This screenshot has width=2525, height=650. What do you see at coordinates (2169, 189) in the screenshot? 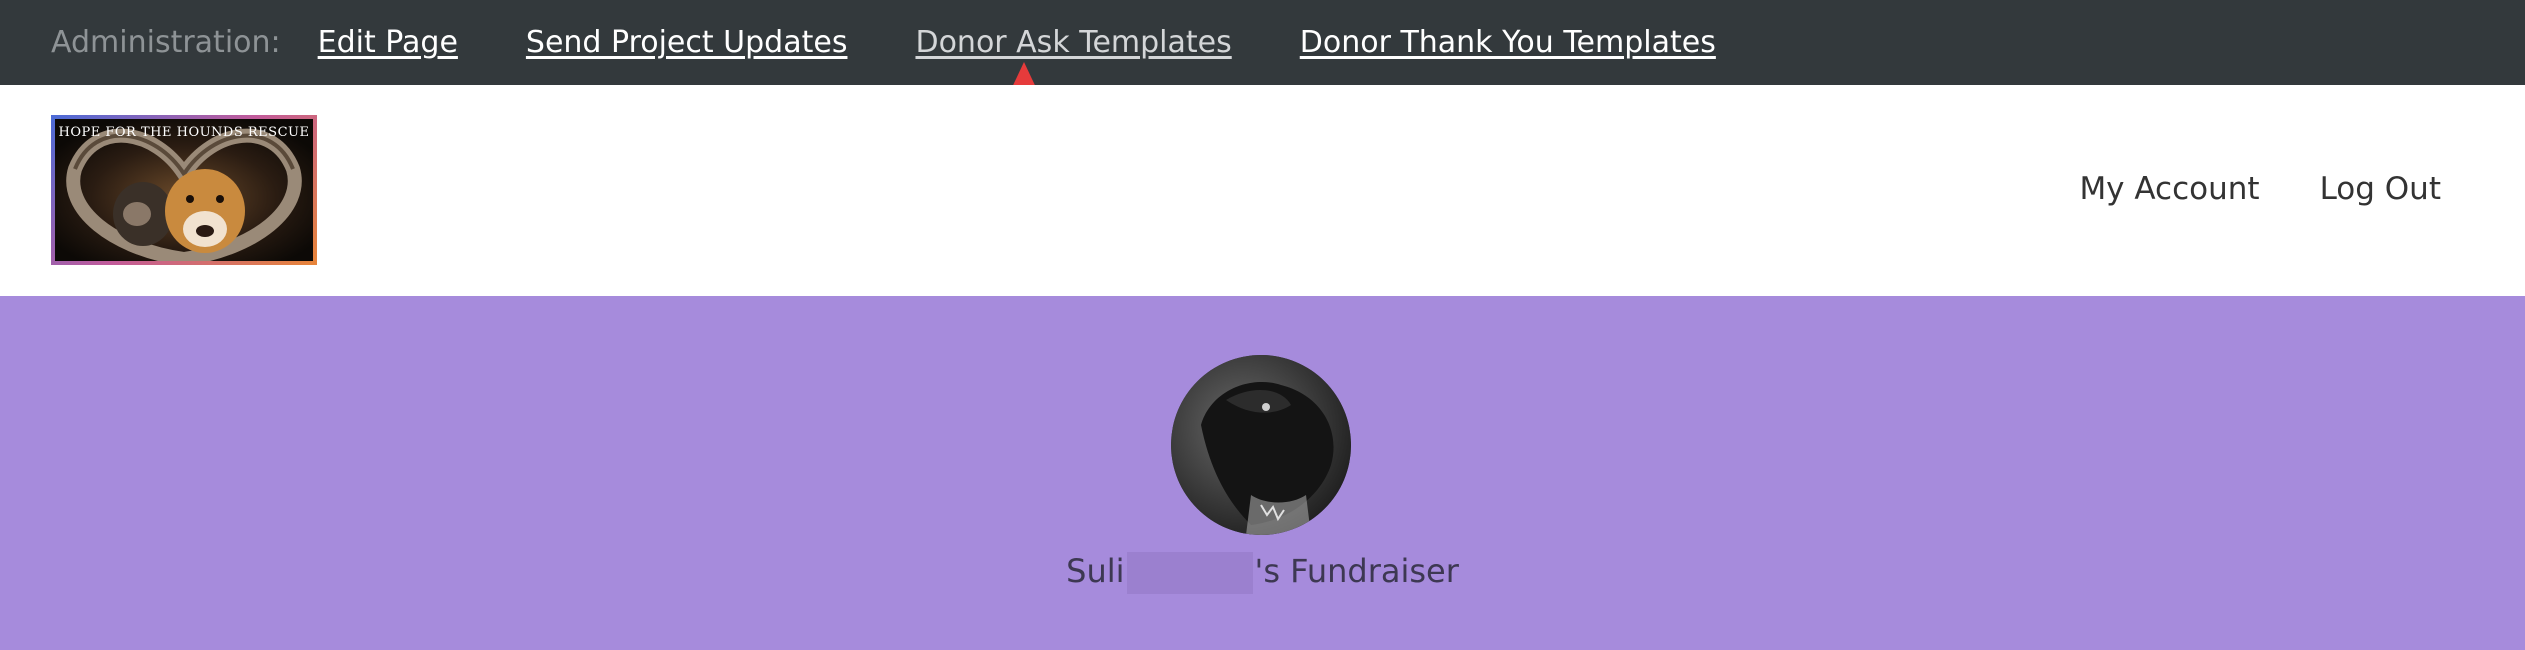
I see `my-account-link: My Account` at bounding box center [2169, 189].